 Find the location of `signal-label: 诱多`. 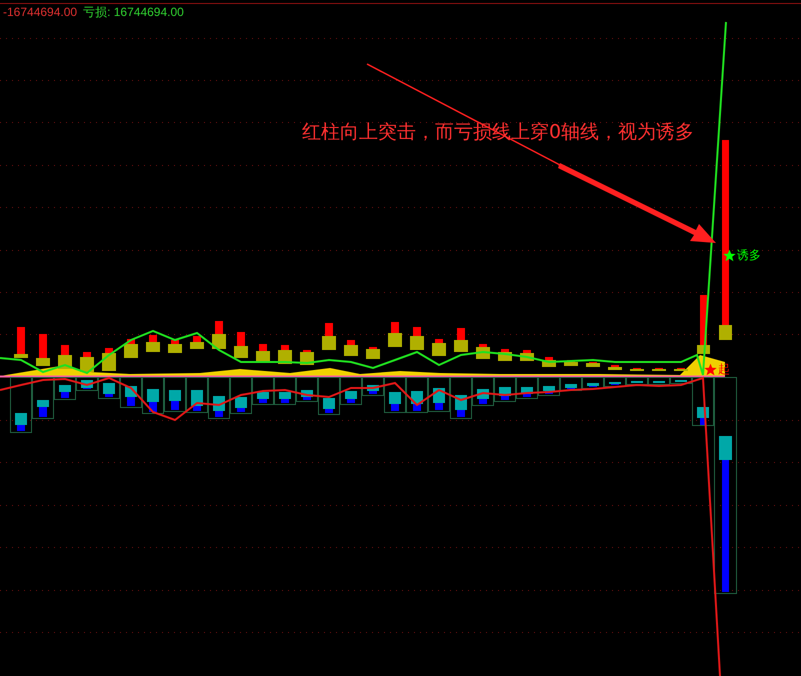

signal-label: 诱多 is located at coordinates (749, 255).